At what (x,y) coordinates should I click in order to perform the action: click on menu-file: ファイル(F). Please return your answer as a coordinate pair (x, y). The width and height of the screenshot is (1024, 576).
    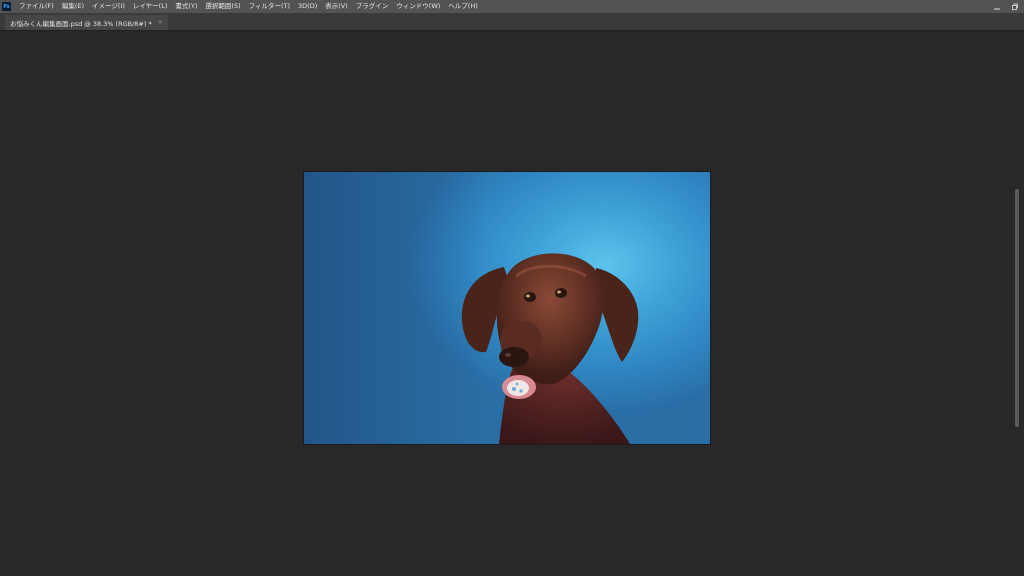
    Looking at the image, I should click on (36, 6).